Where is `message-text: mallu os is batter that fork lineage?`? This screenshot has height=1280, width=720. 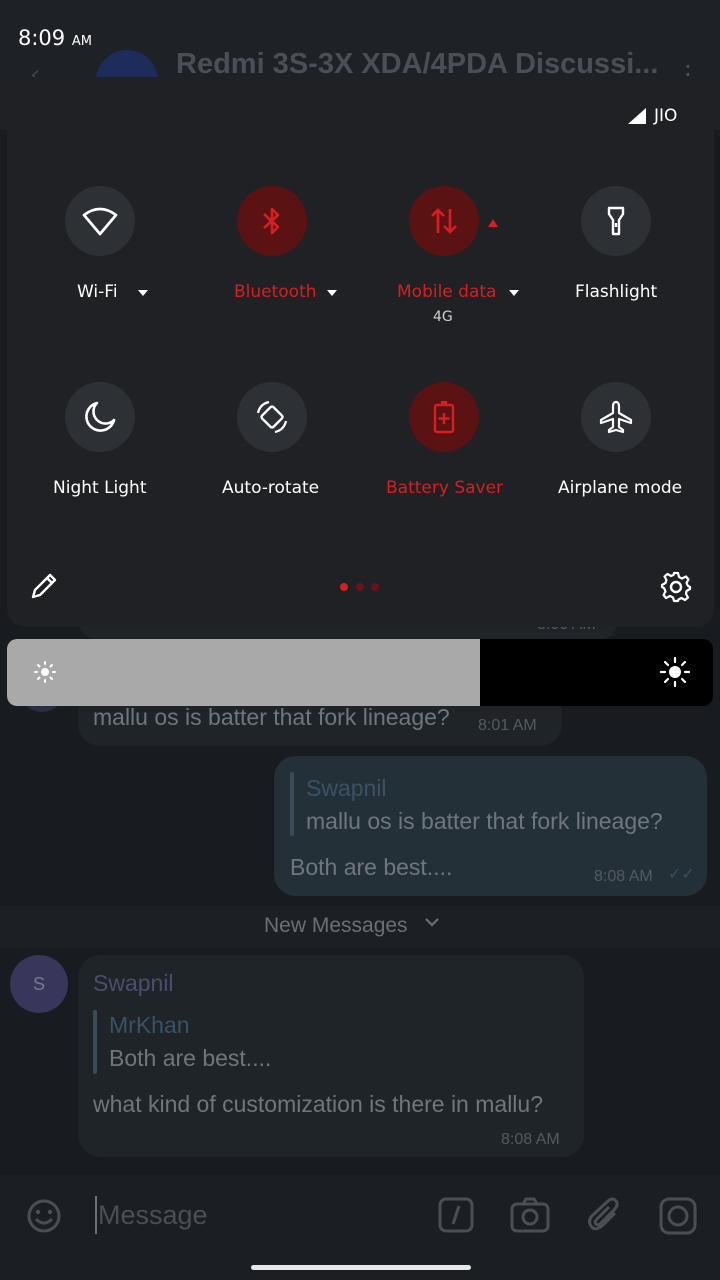 message-text: mallu os is batter that fork lineage? is located at coordinates (271, 717).